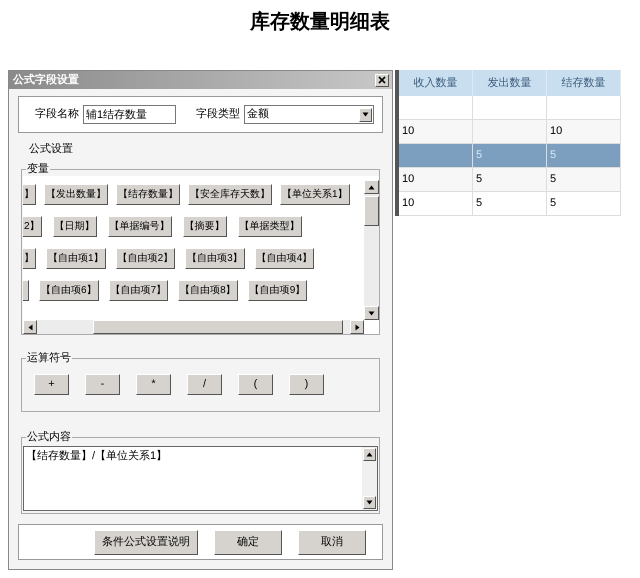  What do you see at coordinates (57, 114) in the screenshot?
I see `field-label: 字段名称` at bounding box center [57, 114].